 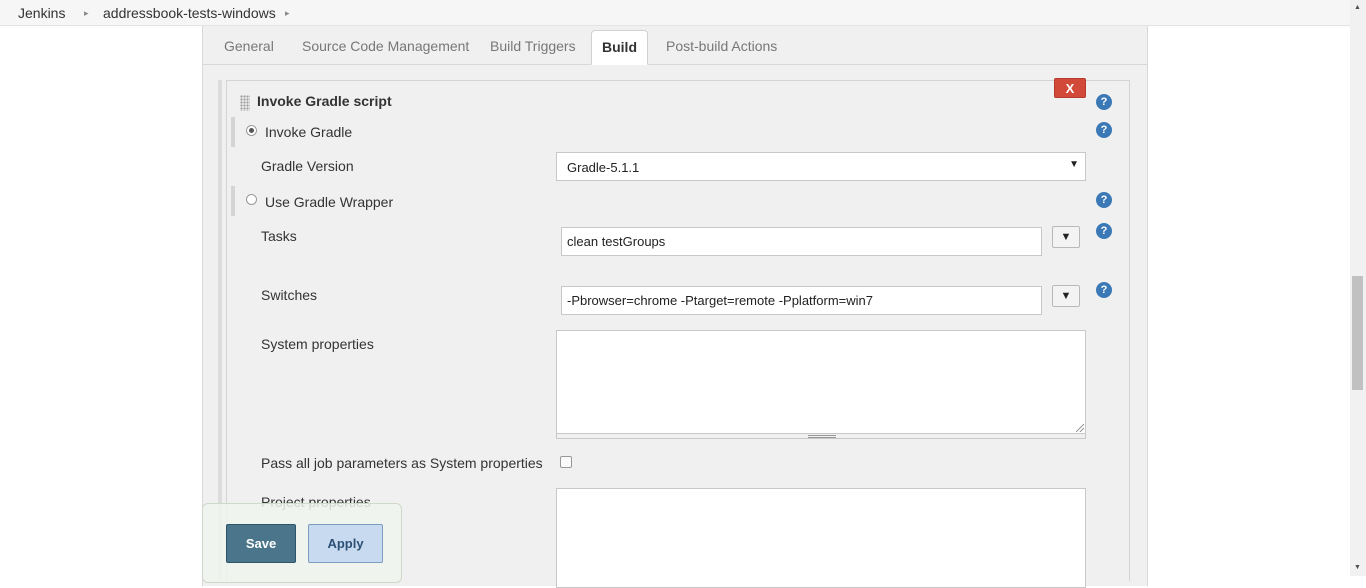 What do you see at coordinates (345, 543) in the screenshot?
I see `apply-button: Apply` at bounding box center [345, 543].